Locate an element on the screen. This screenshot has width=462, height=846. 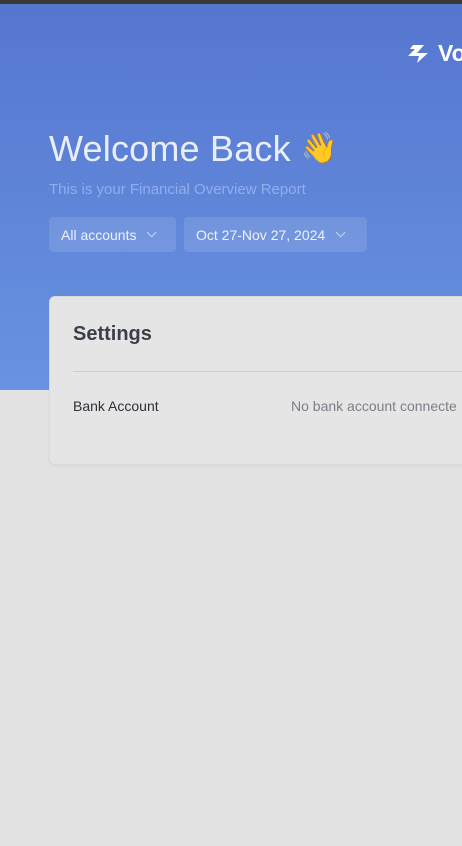
accounts-dropdown: All accounts is located at coordinates (112, 234).